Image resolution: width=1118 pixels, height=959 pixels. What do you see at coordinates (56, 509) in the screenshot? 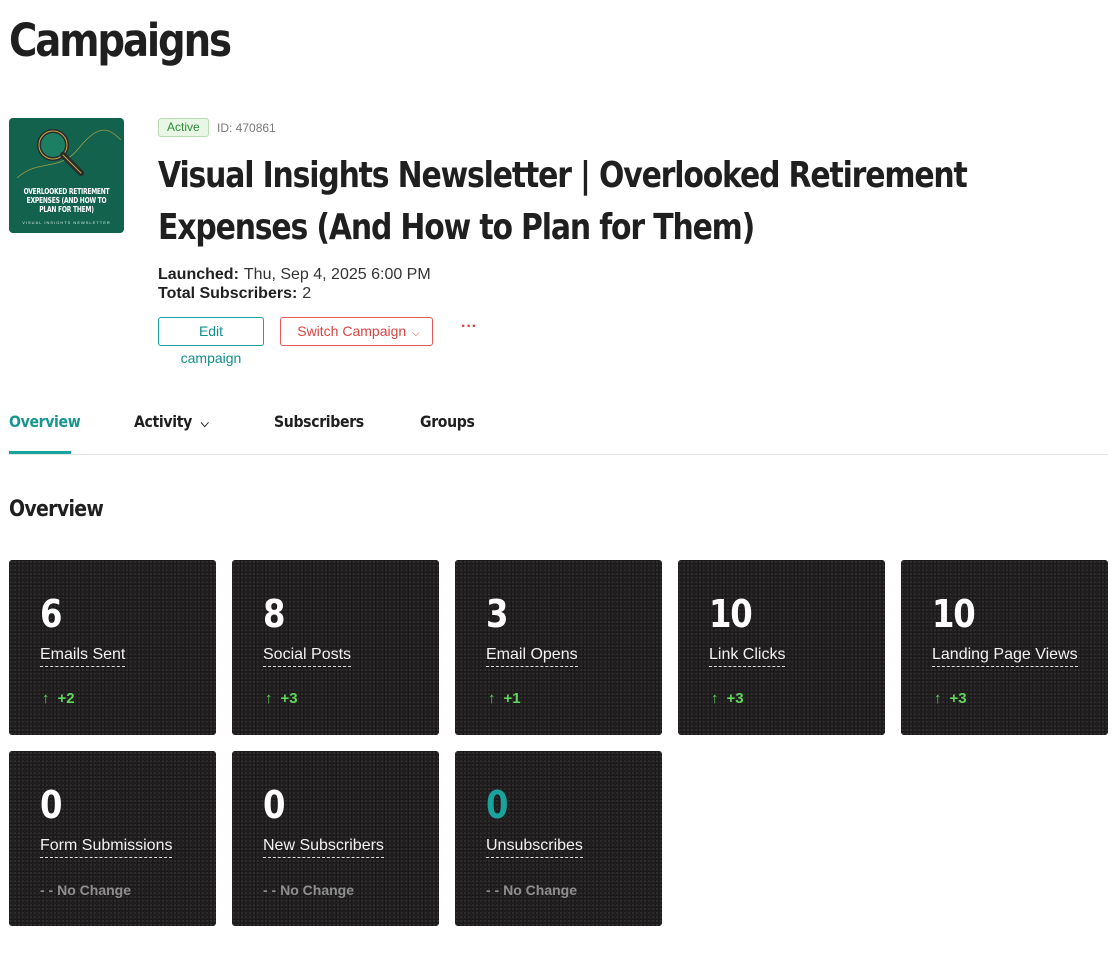
I see `section-title: Overview` at bounding box center [56, 509].